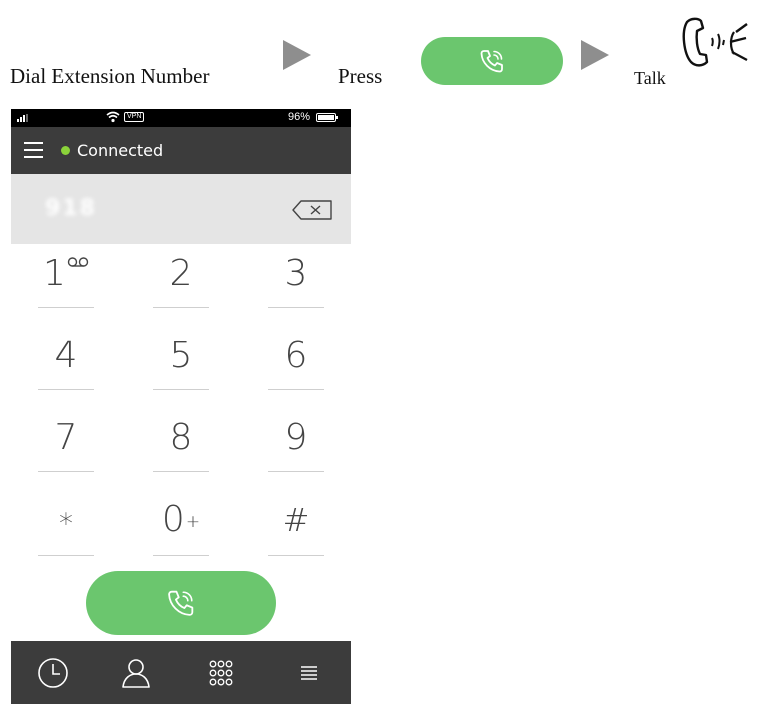  I want to click on key-star: *, so click(66, 523).